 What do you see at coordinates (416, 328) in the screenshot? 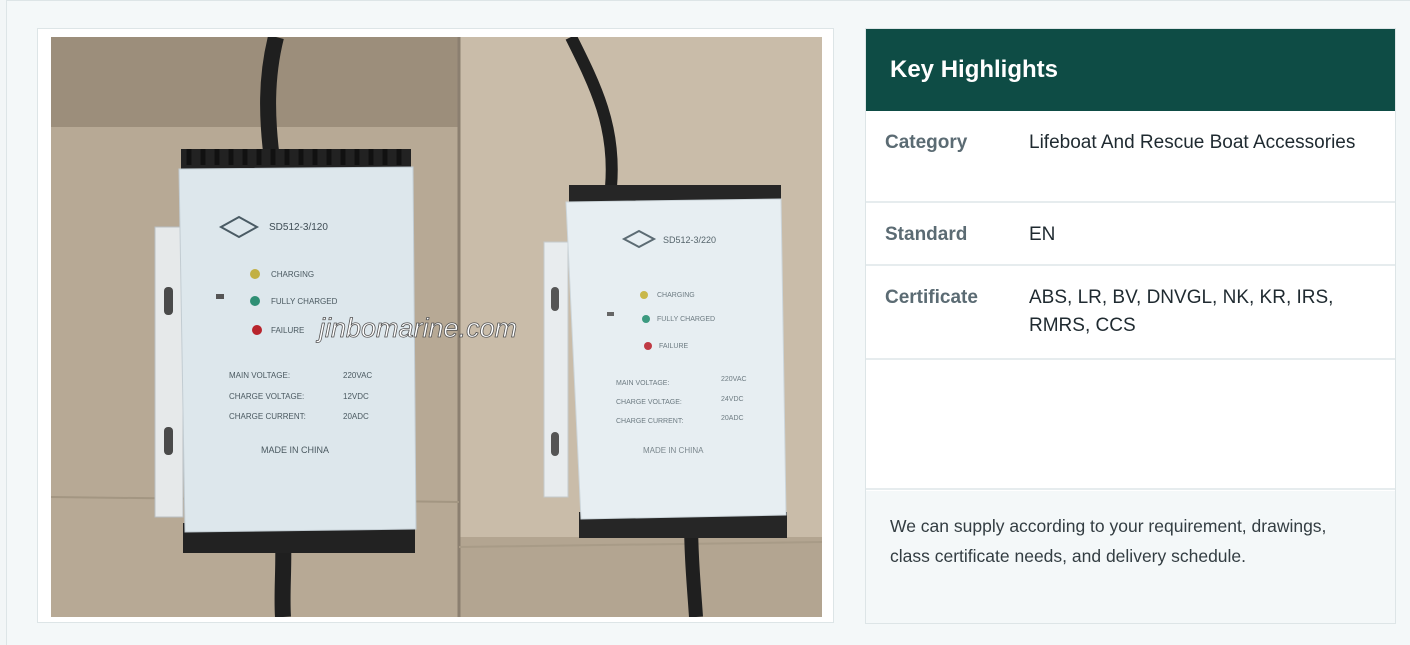
I see `watermark-text: jinbomarine.com` at bounding box center [416, 328].